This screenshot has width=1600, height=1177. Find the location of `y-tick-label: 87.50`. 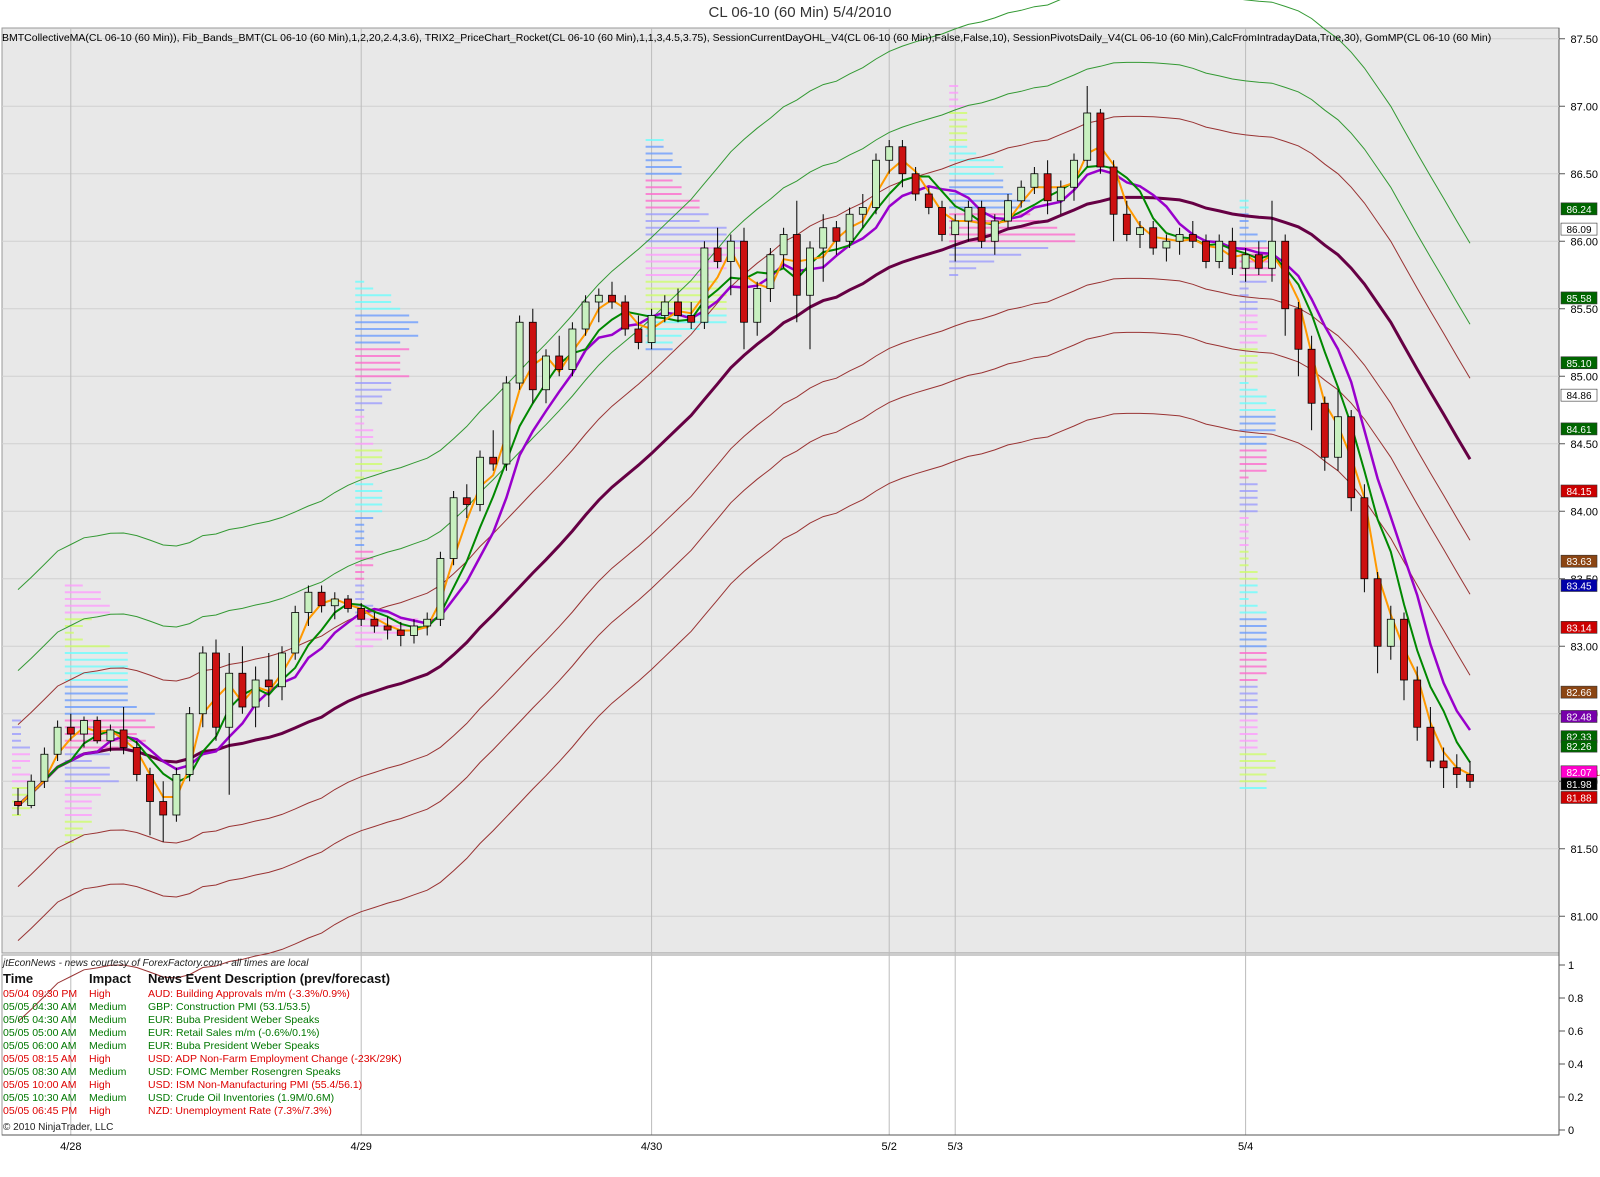

y-tick-label: 87.50 is located at coordinates (1584, 40).